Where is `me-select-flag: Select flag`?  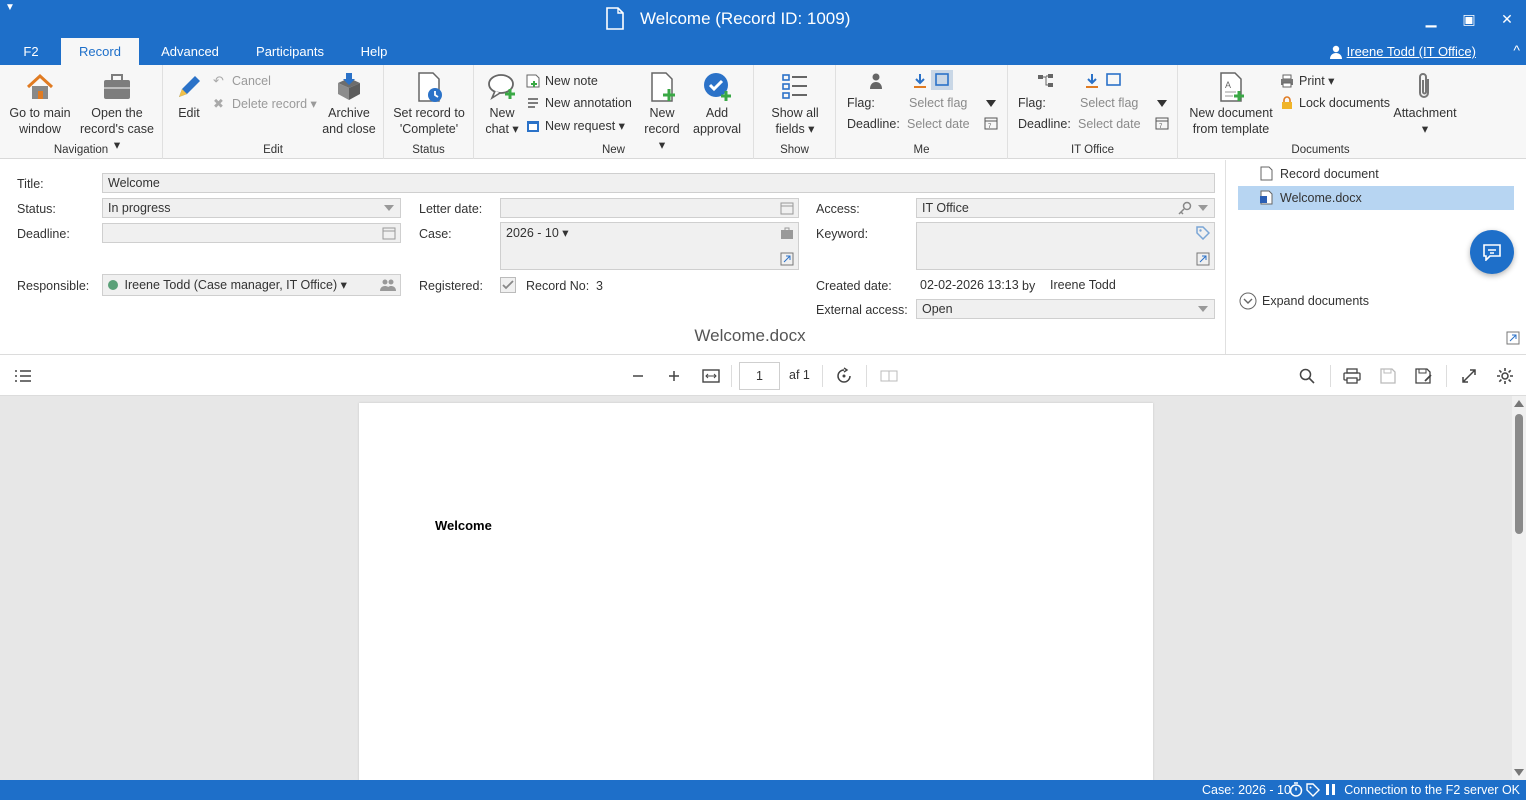 me-select-flag: Select flag is located at coordinates (938, 103).